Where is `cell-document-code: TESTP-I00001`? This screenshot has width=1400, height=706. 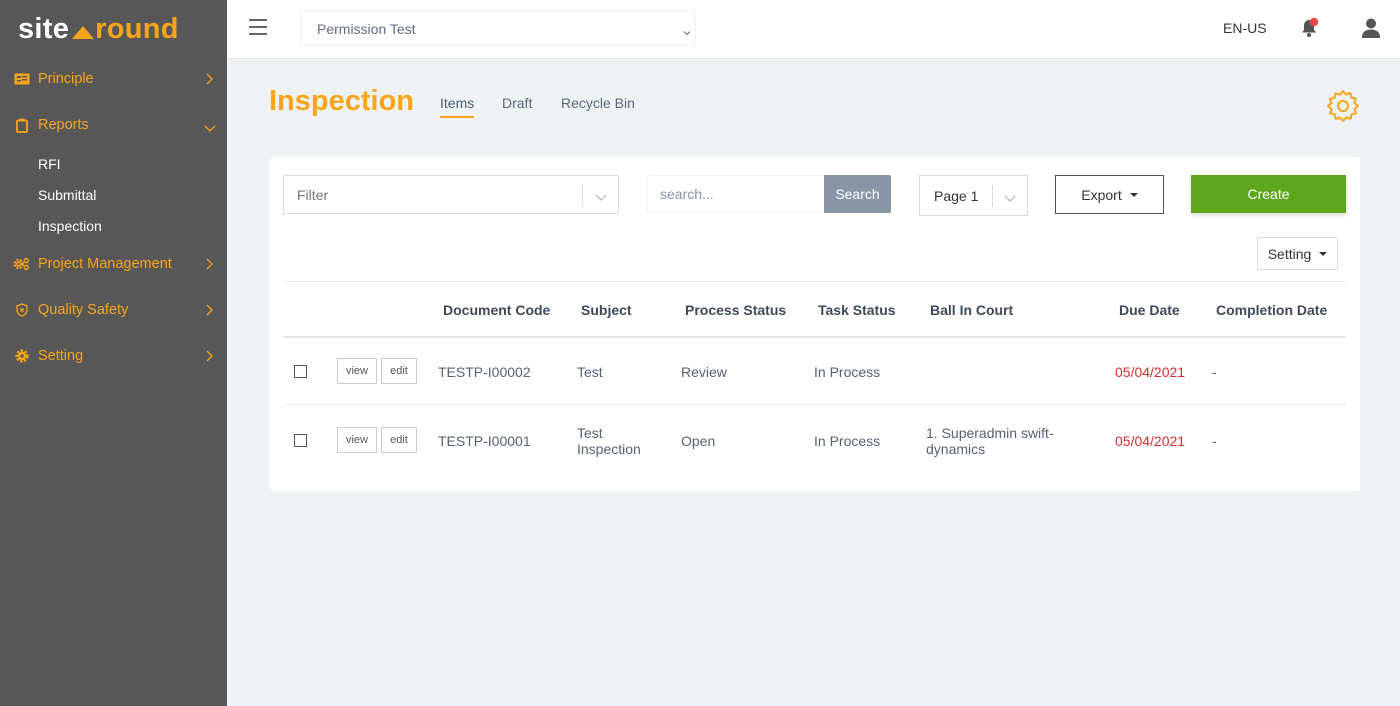
cell-document-code: TESTP-I00001 is located at coordinates (484, 441).